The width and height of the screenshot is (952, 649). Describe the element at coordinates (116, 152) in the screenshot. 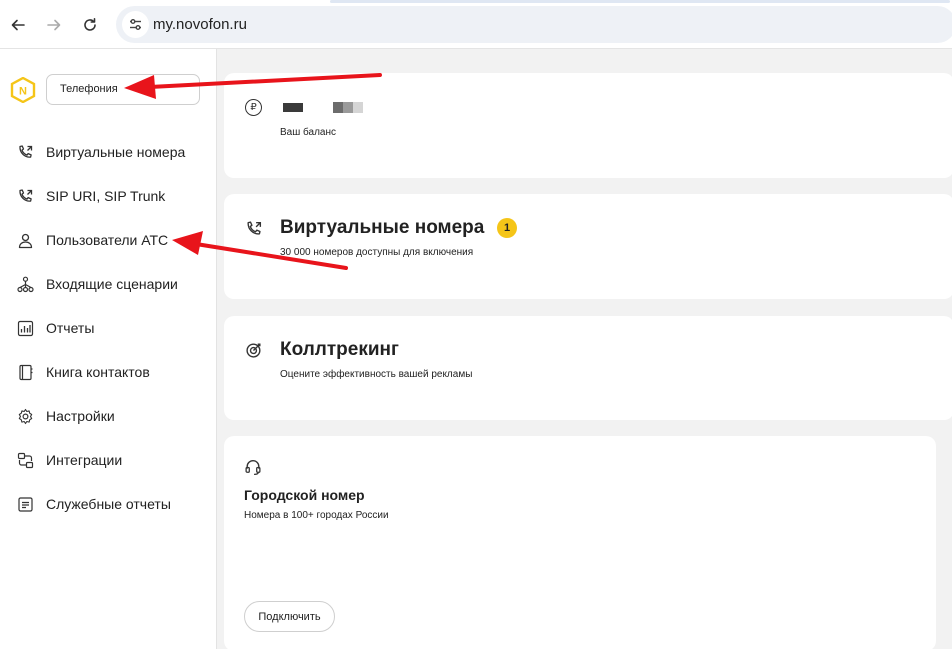

I see `sidebar-item-label: Виртуальные номера` at that location.